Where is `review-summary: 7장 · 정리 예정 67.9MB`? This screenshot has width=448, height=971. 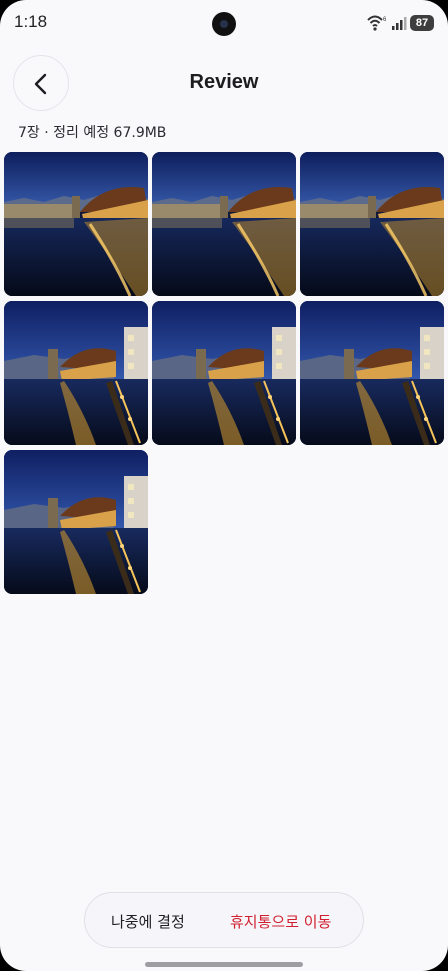
review-summary: 7장 · 정리 예정 67.9MB is located at coordinates (92, 133).